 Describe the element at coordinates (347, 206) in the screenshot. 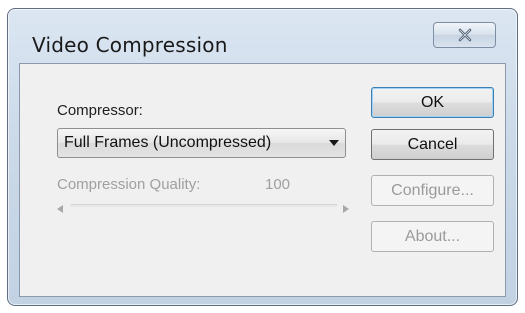

I see `slider-right-arrow-icon` at that location.